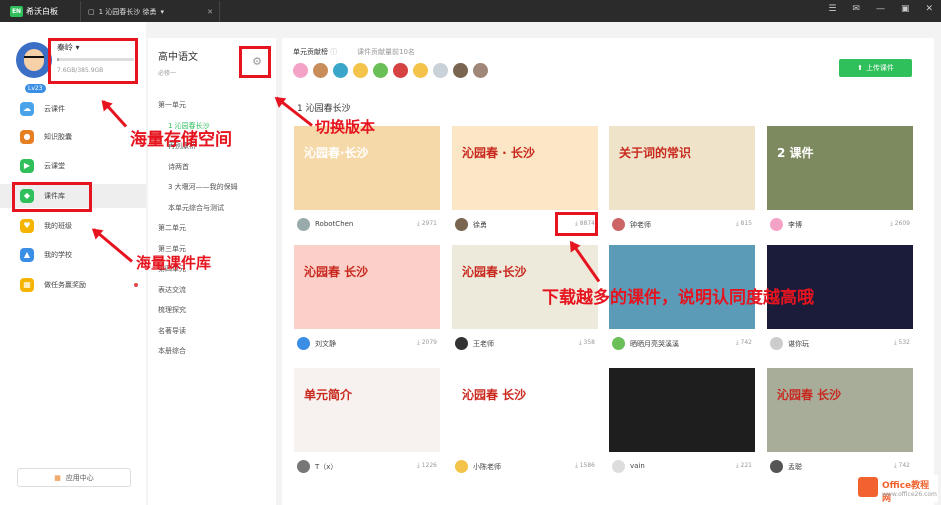  I want to click on tree-unit: 梳理探究, so click(172, 310).